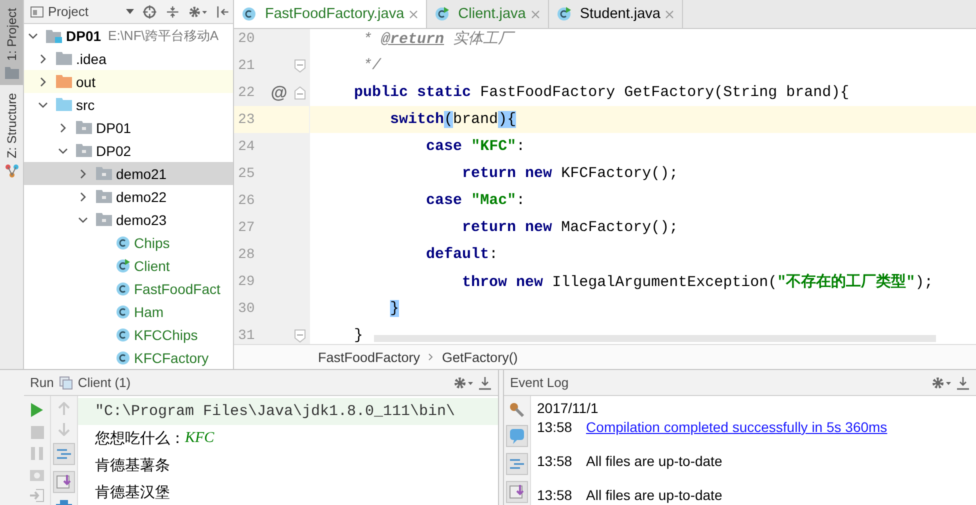  I want to click on tree-item: DP01, so click(128, 127).